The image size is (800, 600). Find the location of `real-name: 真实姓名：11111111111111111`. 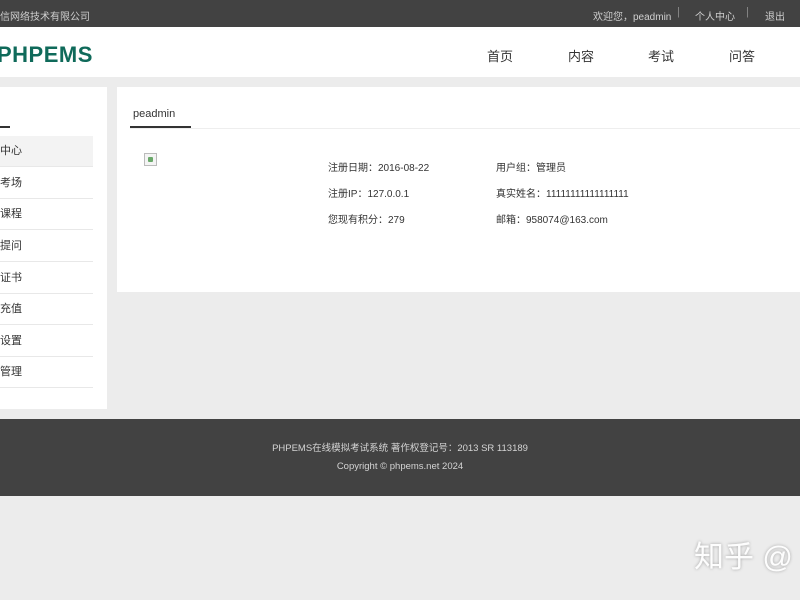

real-name: 真实姓名：11111111111111111 is located at coordinates (562, 194).